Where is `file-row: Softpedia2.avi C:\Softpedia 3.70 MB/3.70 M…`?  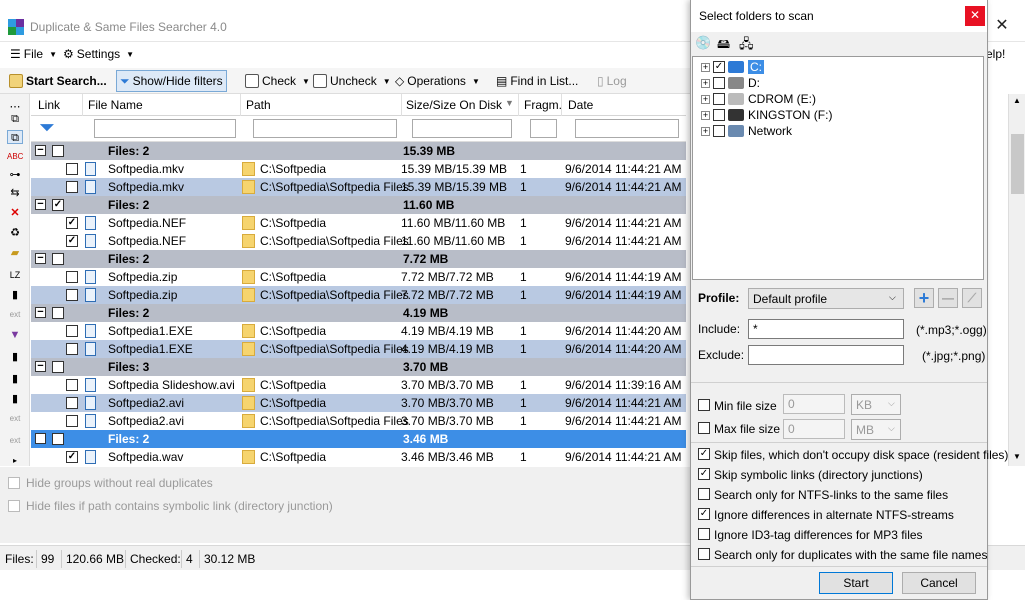 file-row: Softpedia2.avi C:\Softpedia 3.70 MB/3.70 M… is located at coordinates (358, 403).